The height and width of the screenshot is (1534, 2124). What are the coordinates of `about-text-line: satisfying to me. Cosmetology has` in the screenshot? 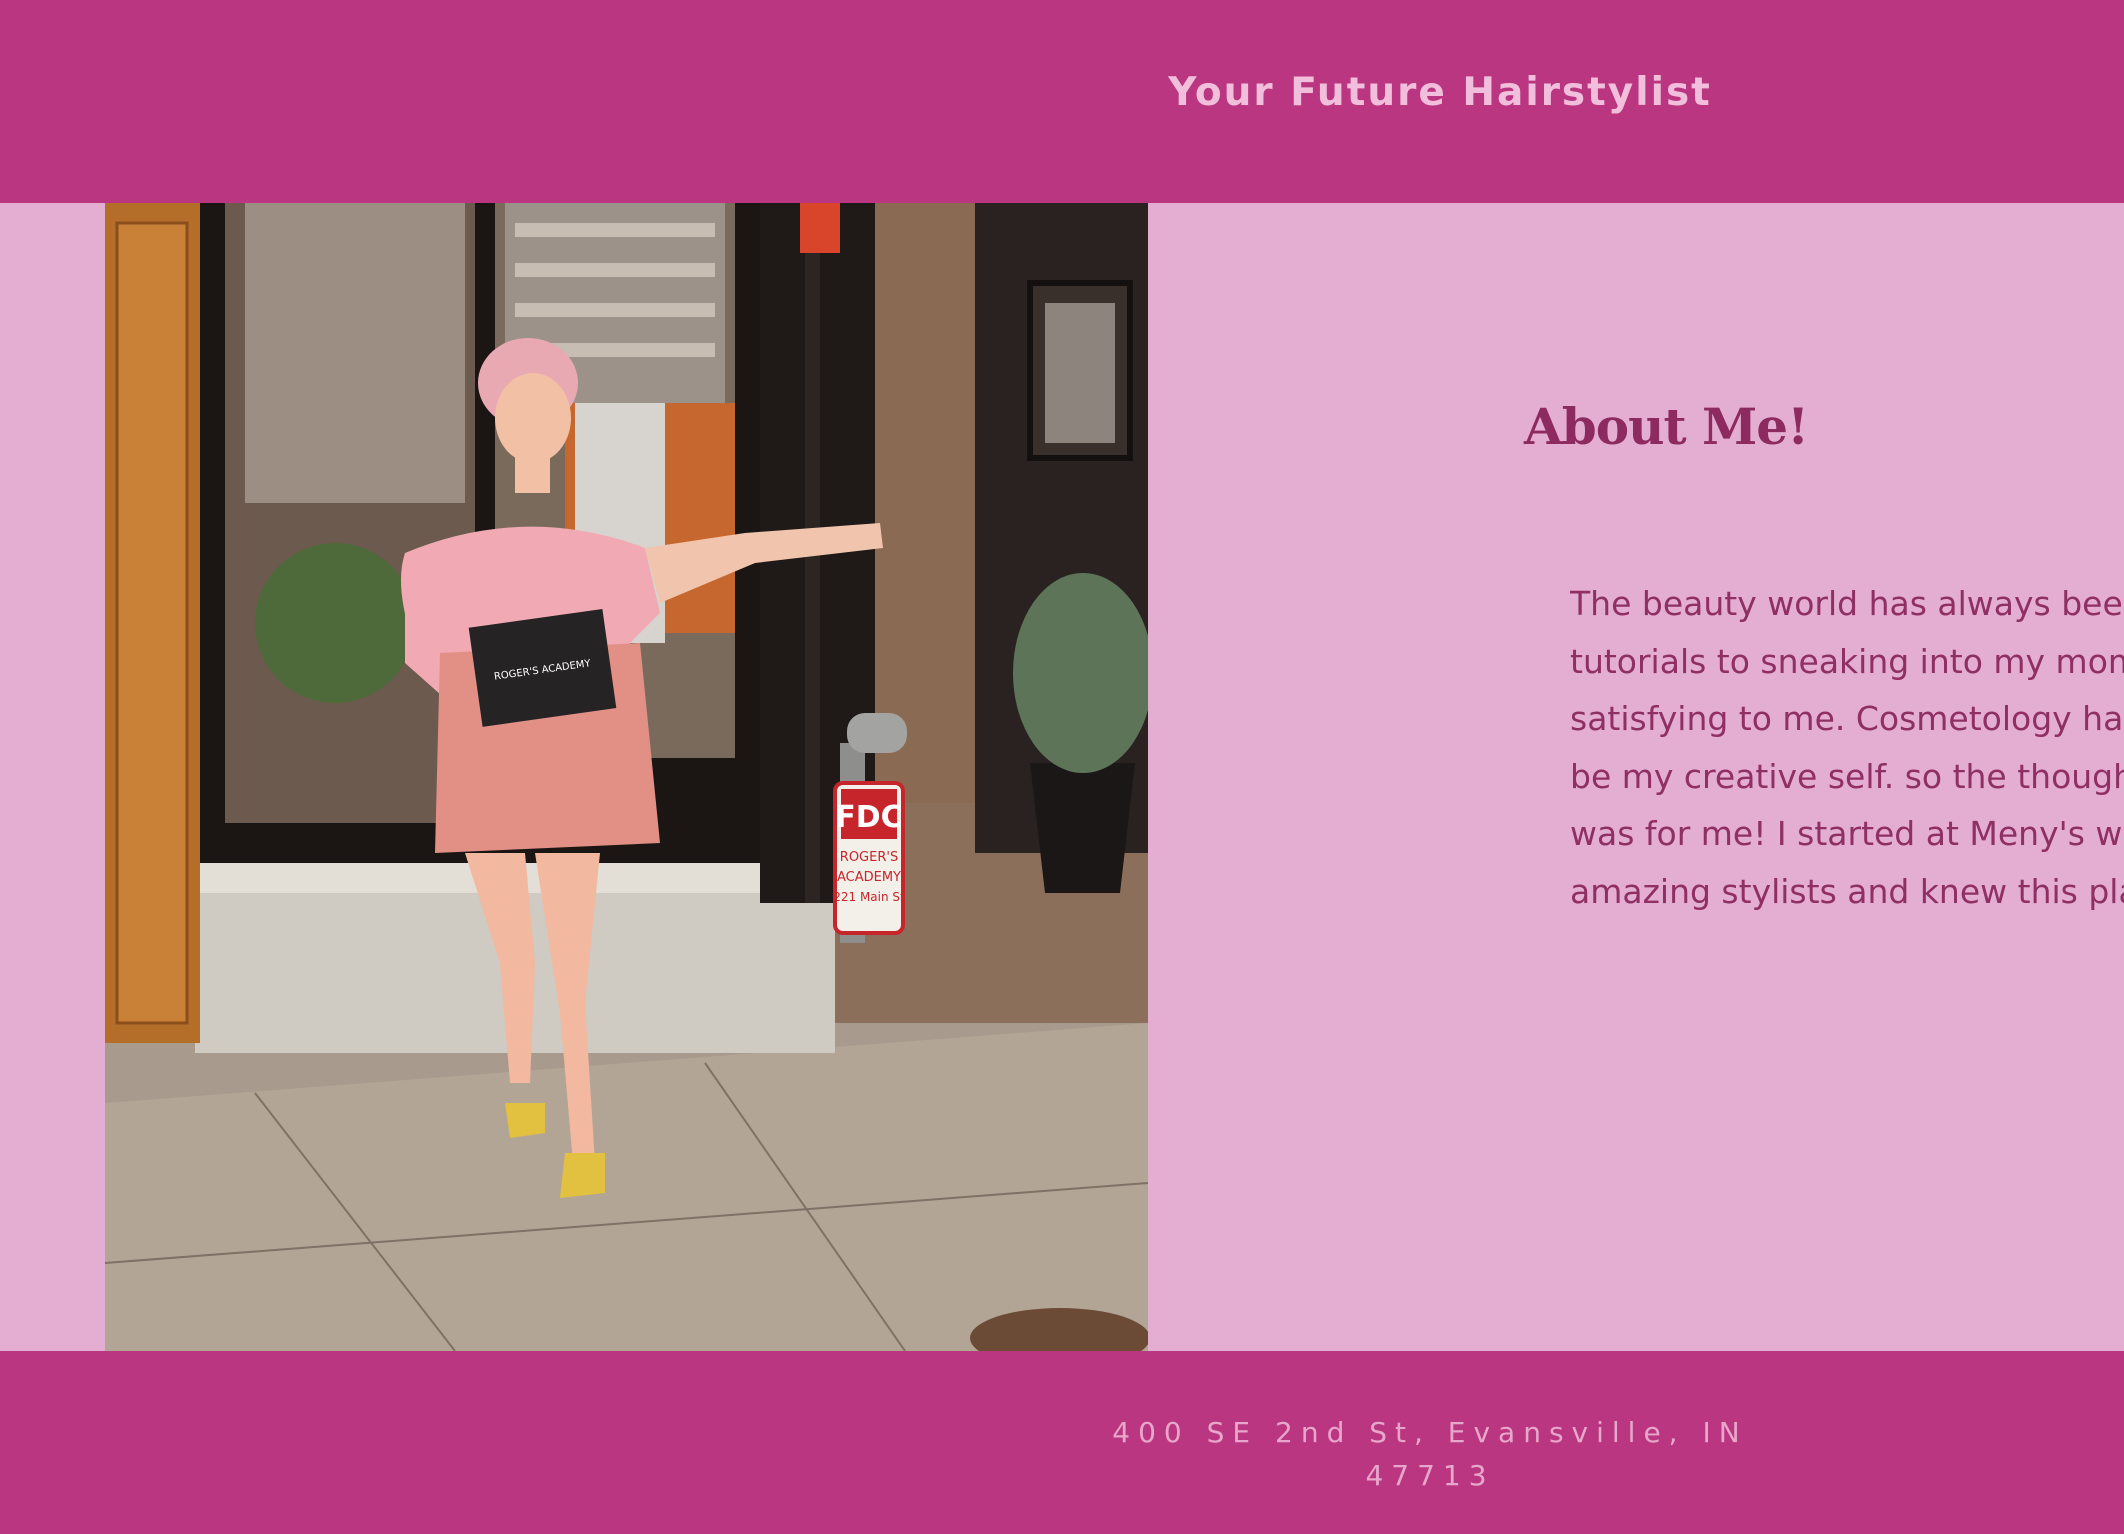 It's located at (1847, 718).